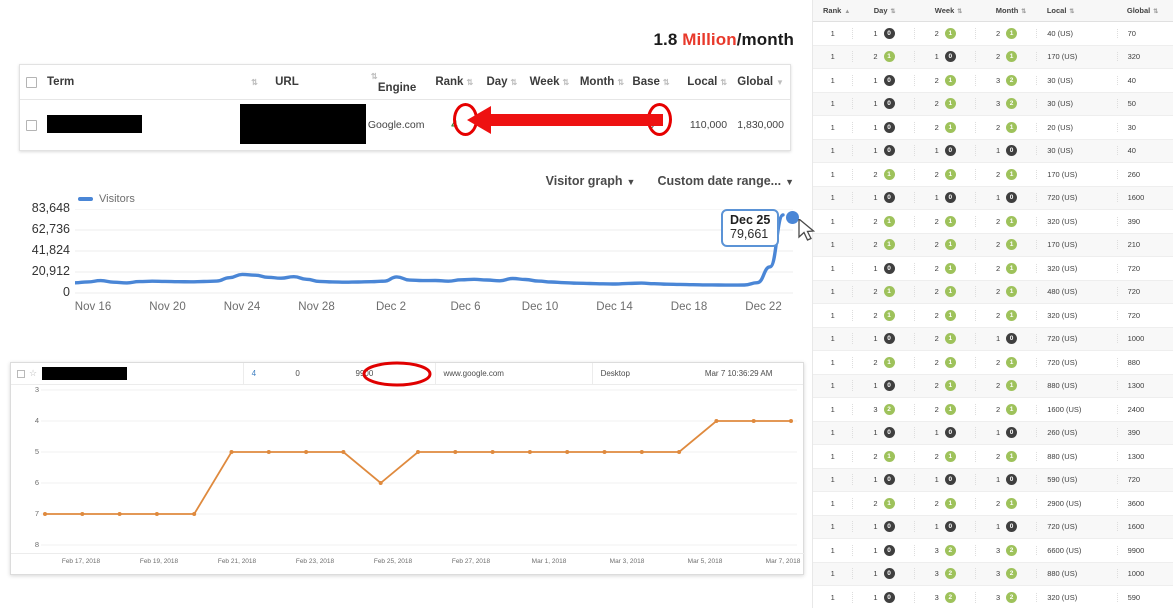 The height and width of the screenshot is (608, 1173). What do you see at coordinates (998, 104) in the screenshot?
I see `cell-month-value: 3` at bounding box center [998, 104].